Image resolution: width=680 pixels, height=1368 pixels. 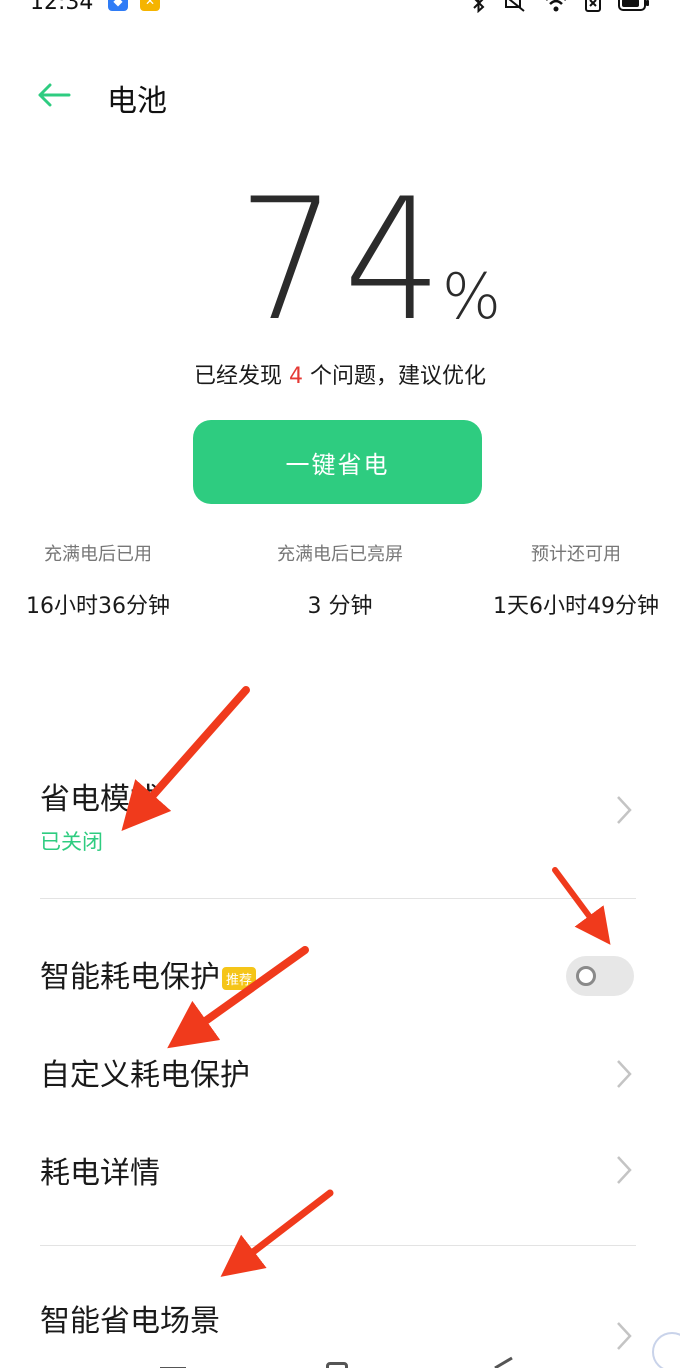 What do you see at coordinates (241, 376) in the screenshot?
I see `issues-prefix: 已经发现` at bounding box center [241, 376].